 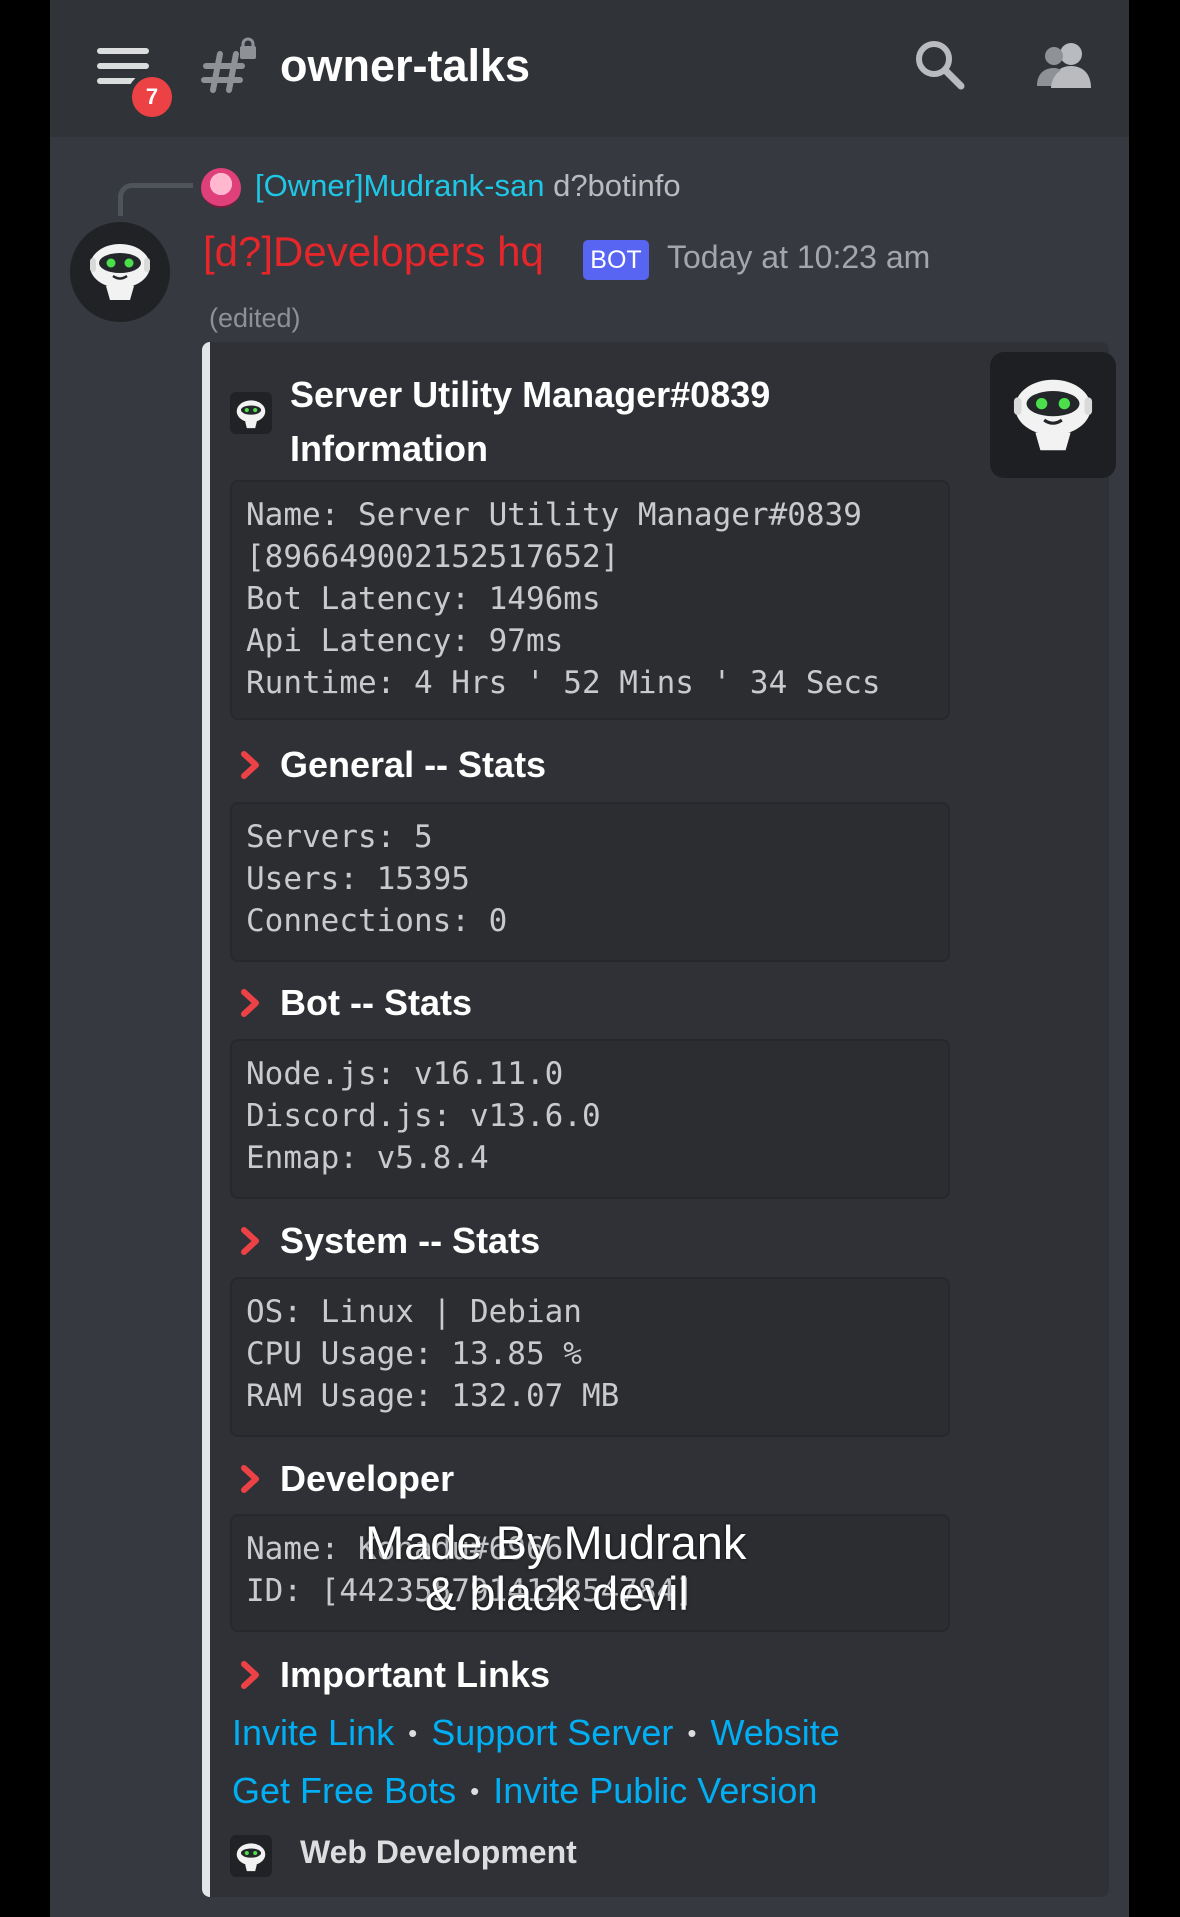 What do you see at coordinates (617, 185) in the screenshot?
I see `reply-content: d?botinfo` at bounding box center [617, 185].